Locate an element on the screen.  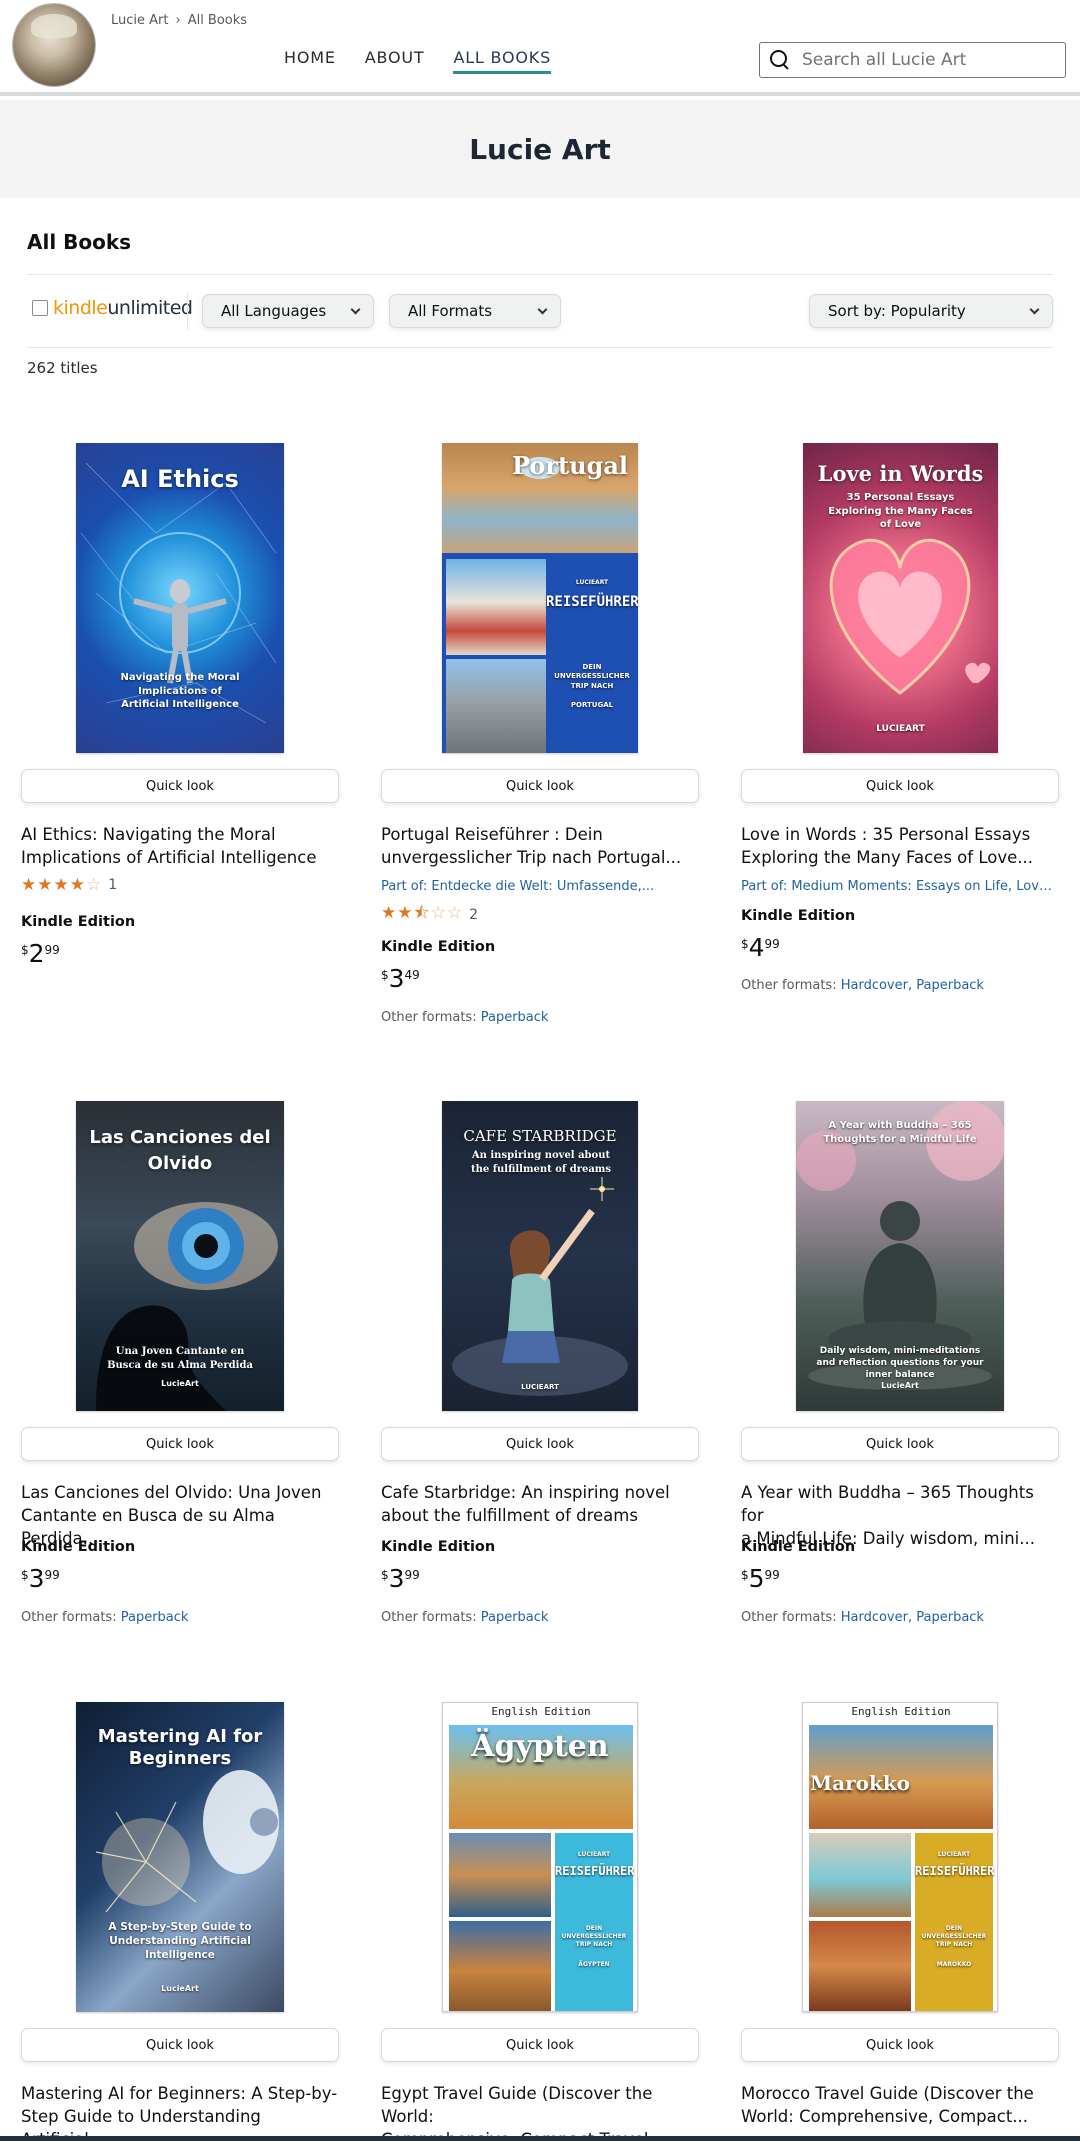
nav-all-books: ALL BOOKS is located at coordinates (502, 61).